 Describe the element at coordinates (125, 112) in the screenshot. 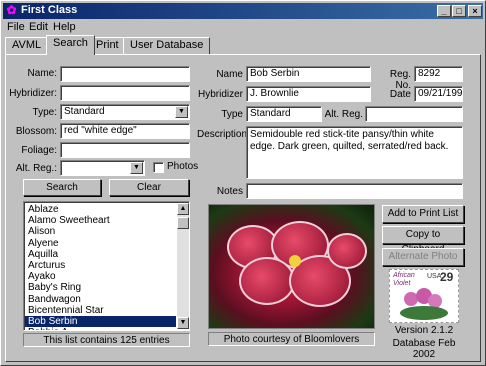

I see `search-type-select: Standard ▼` at that location.